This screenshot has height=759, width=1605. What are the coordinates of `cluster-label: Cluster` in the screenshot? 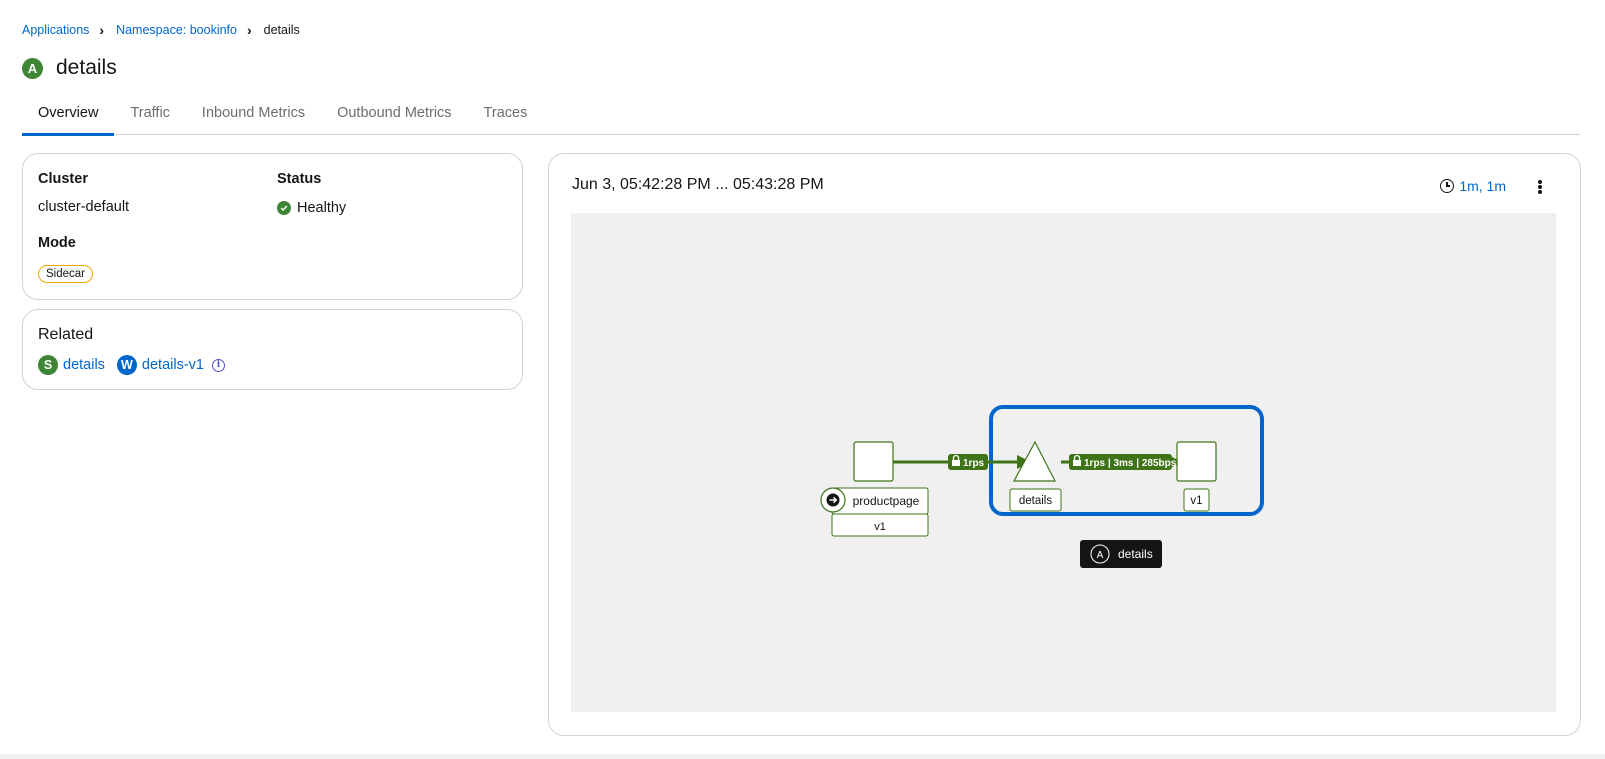 It's located at (63, 179).